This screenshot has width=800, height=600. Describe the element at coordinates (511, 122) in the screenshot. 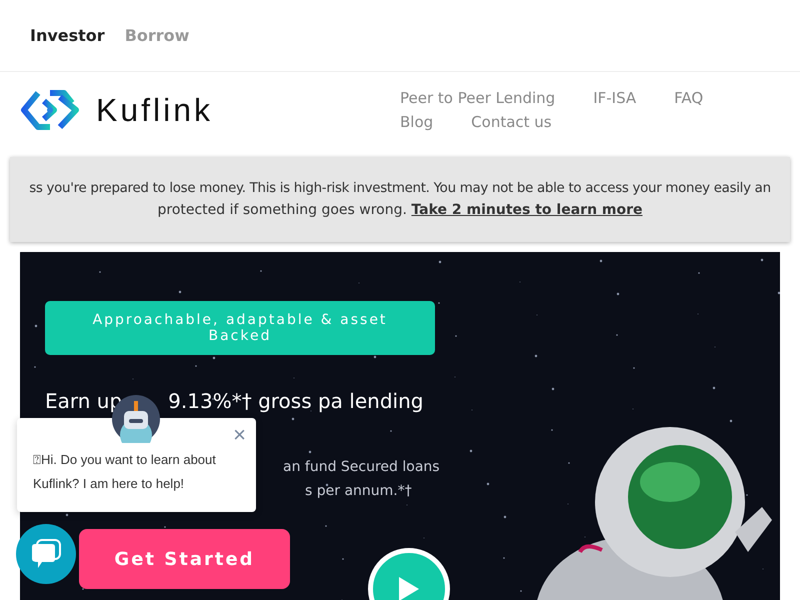

I see `nav-link: Contact us` at that location.